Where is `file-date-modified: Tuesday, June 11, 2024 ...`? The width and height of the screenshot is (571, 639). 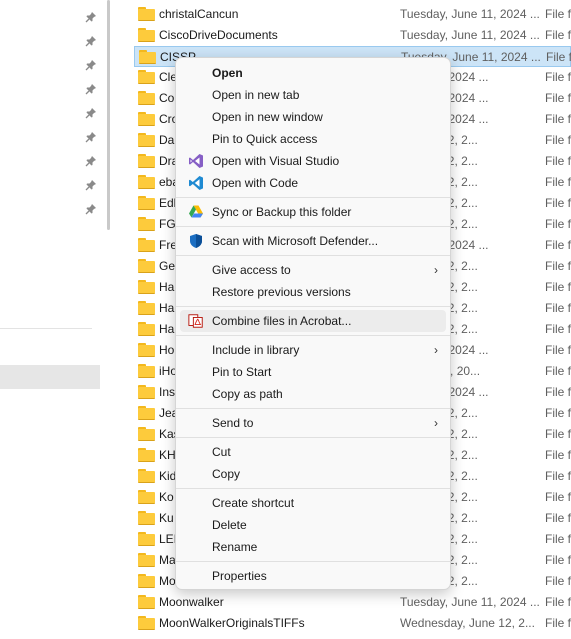
file-date-modified: Tuesday, June 11, 2024 ... is located at coordinates (470, 602).